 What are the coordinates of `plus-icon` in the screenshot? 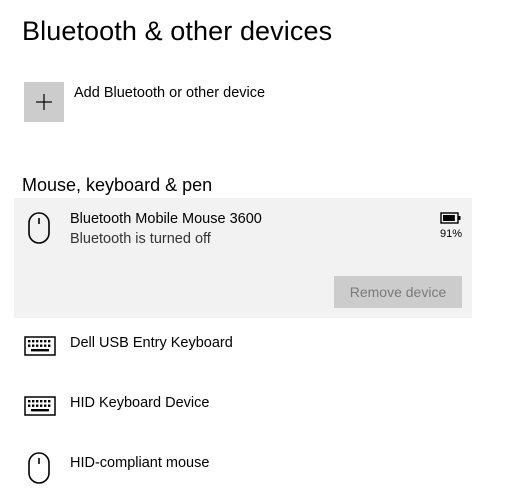 It's located at (44, 102).